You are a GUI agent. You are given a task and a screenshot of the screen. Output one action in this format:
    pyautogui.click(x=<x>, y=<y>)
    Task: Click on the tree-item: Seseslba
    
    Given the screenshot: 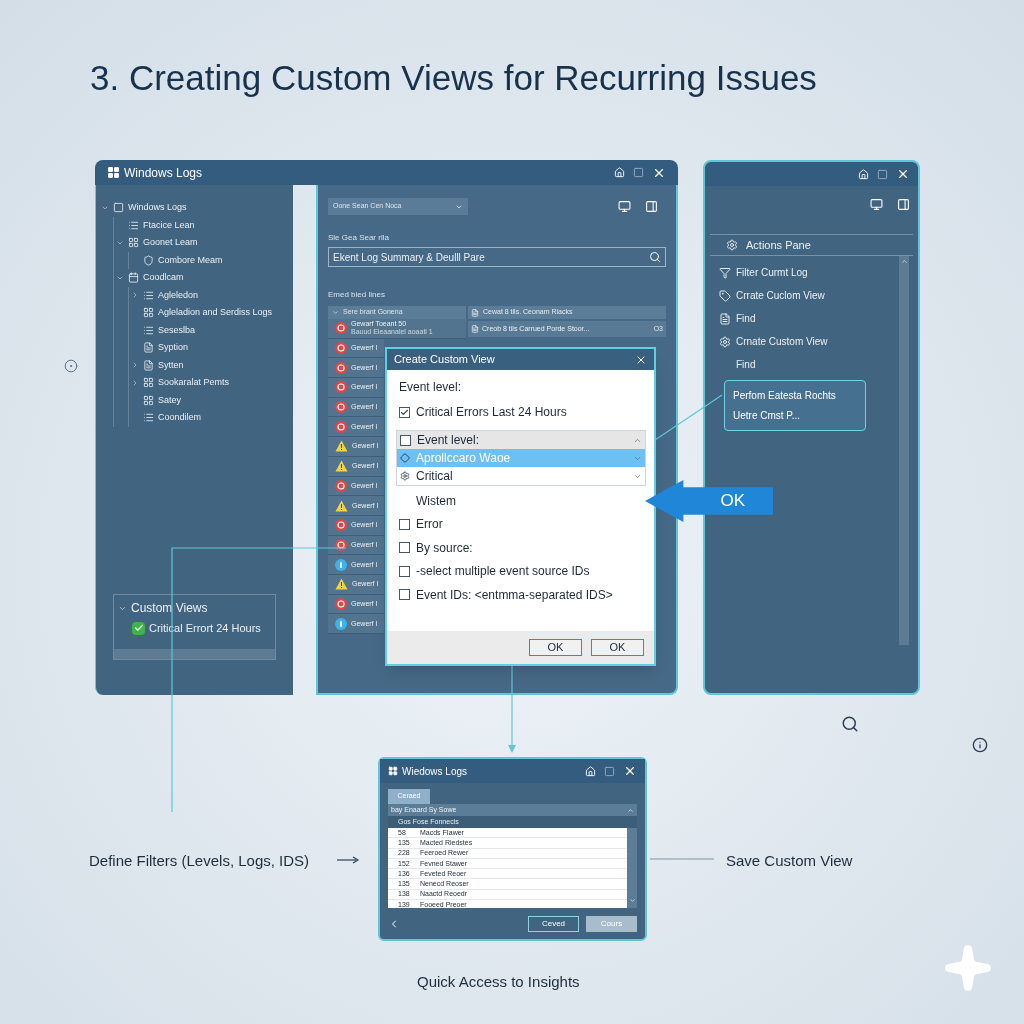 What is the action you would take?
    pyautogui.click(x=177, y=330)
    